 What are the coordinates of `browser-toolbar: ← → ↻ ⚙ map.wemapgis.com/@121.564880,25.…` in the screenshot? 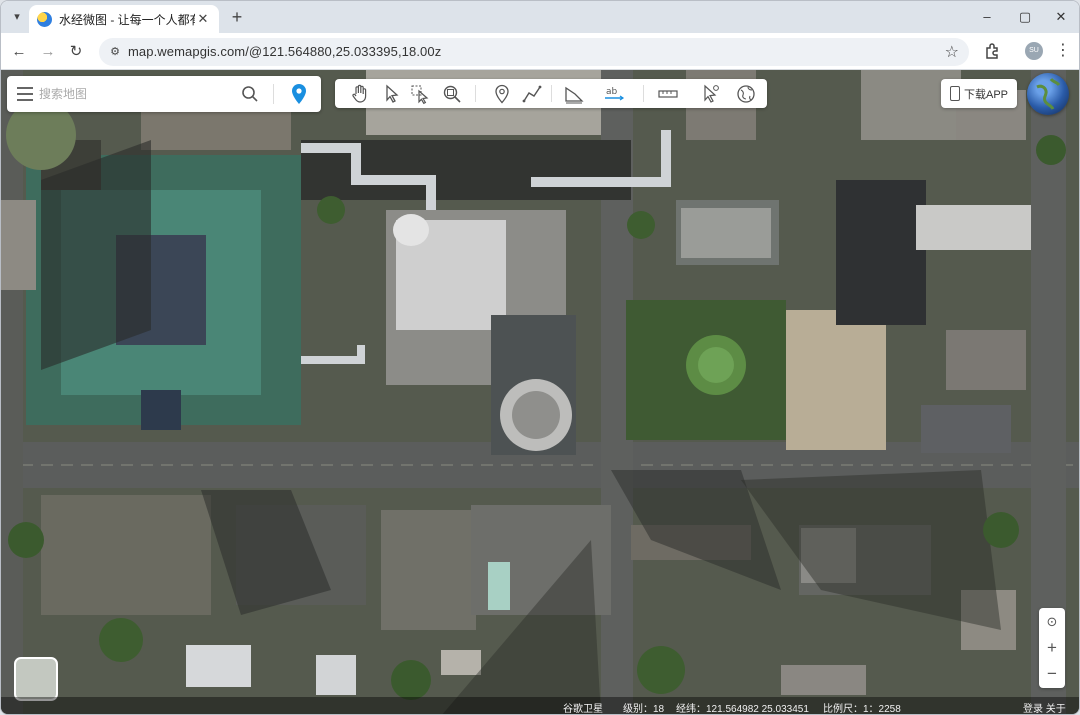 It's located at (540, 51).